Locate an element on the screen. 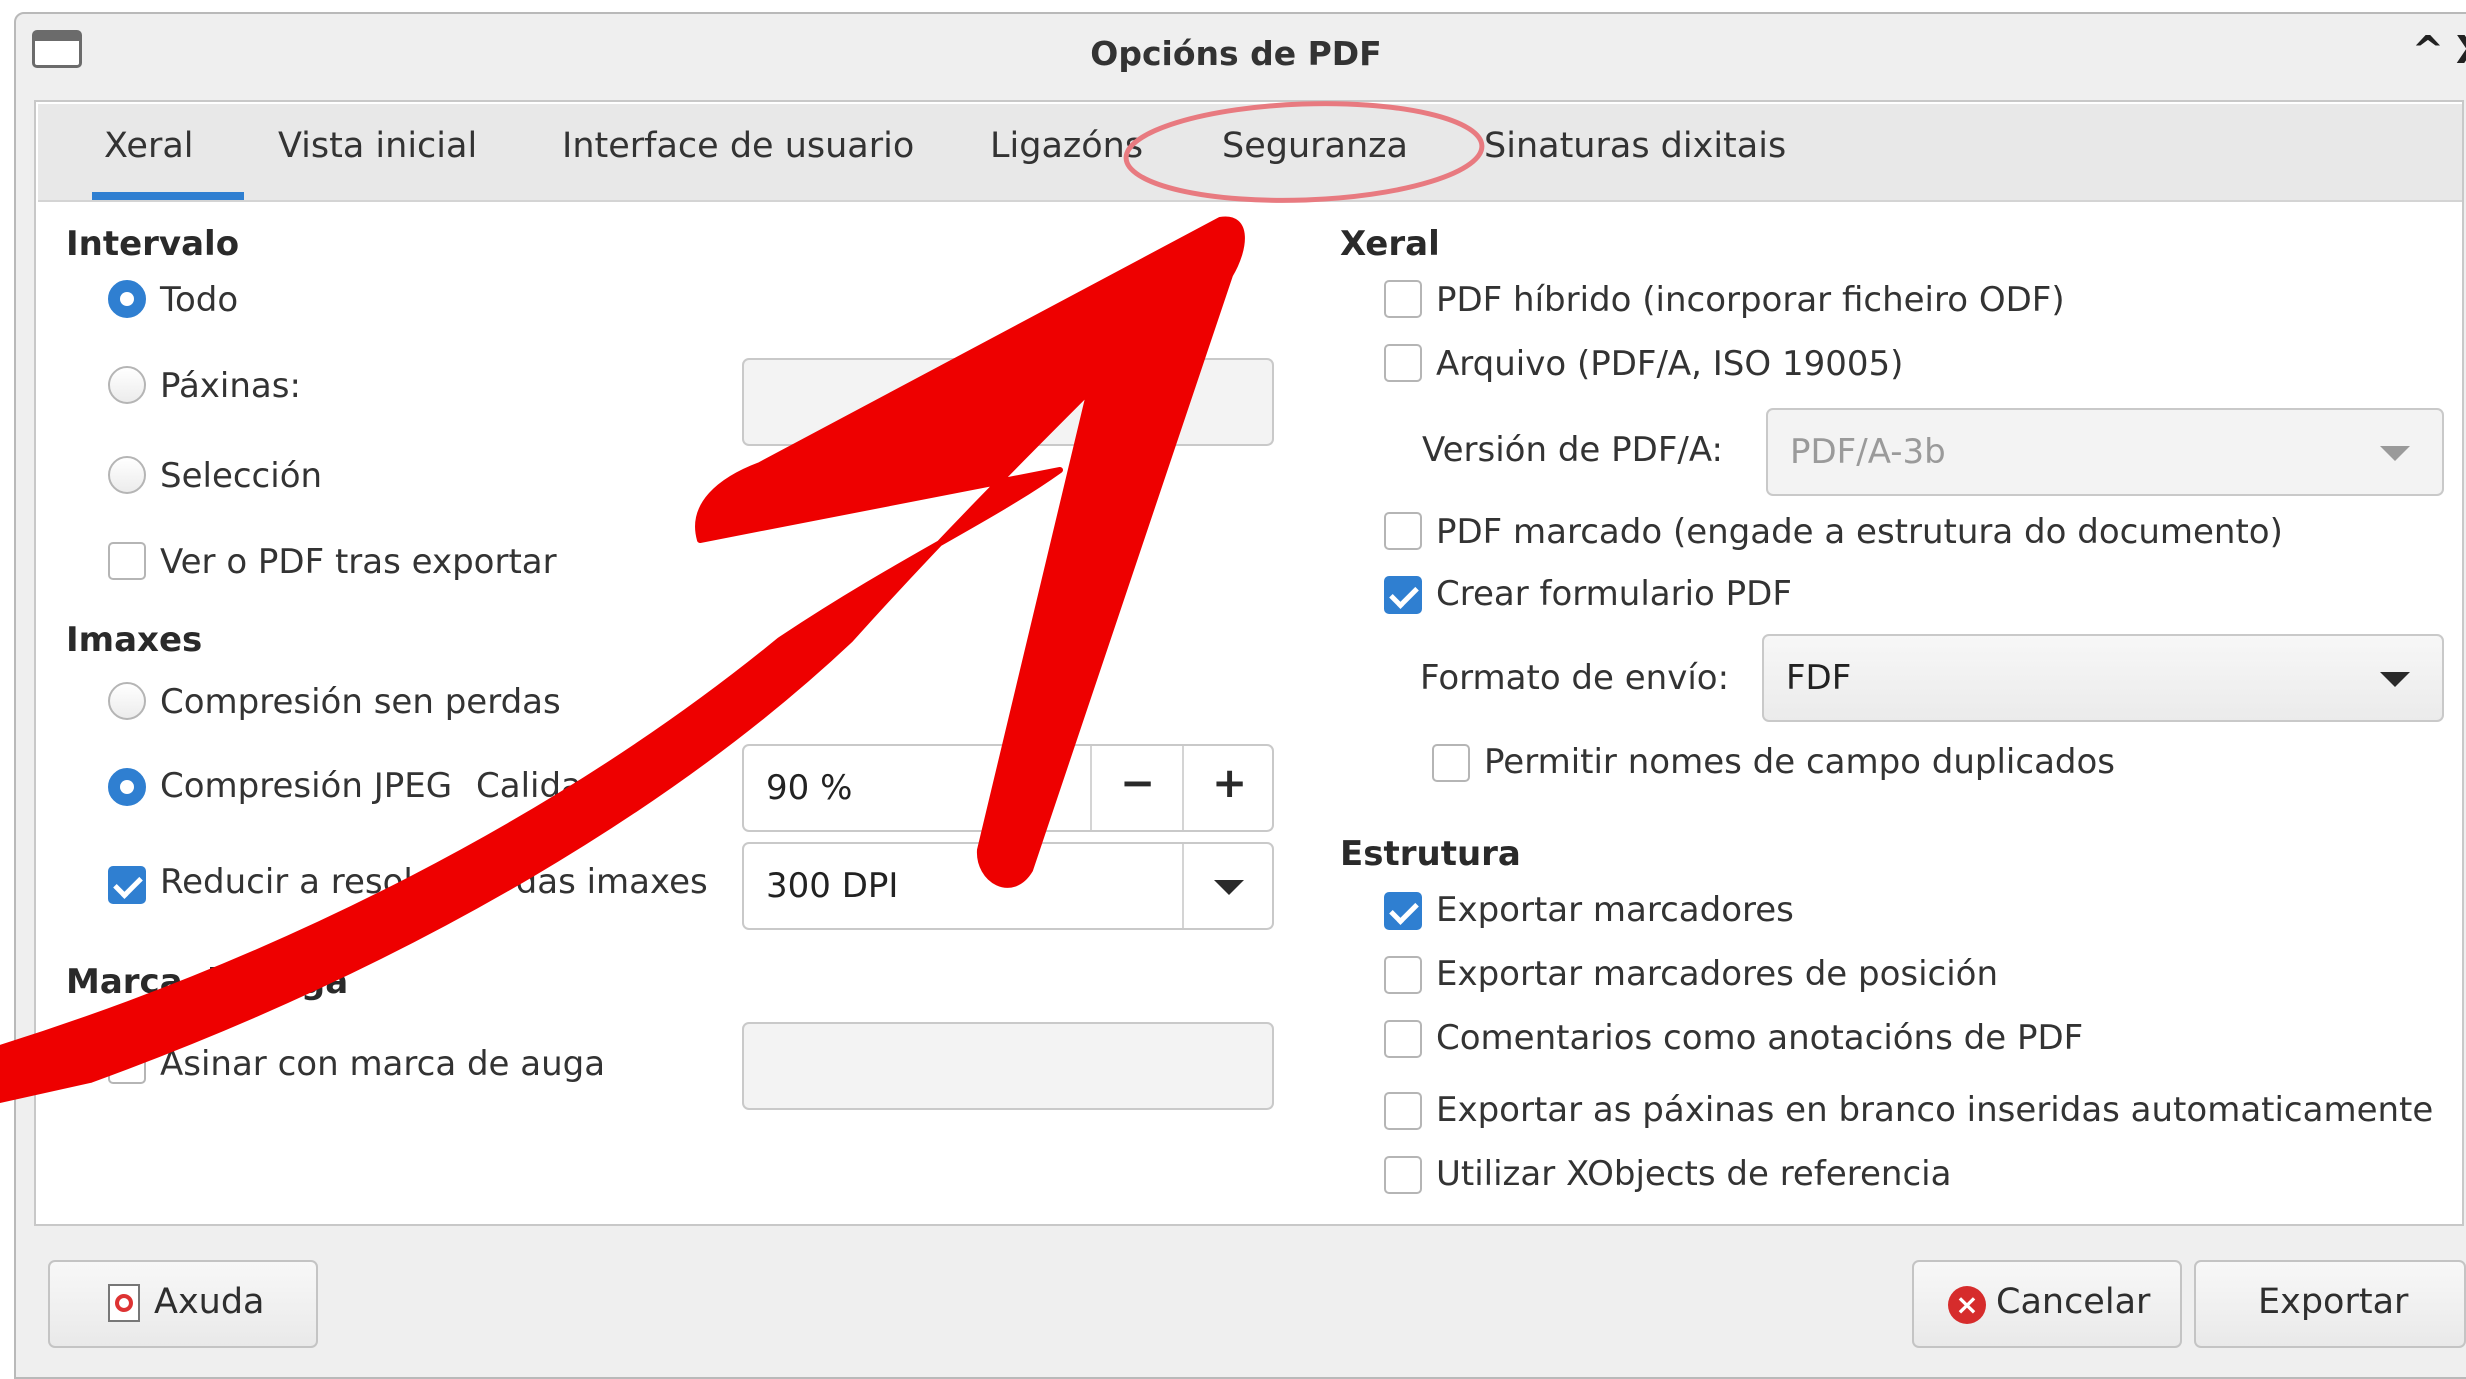 Image resolution: width=2466 pixels, height=1379 pixels. lossless-label: Compresión sen perdas is located at coordinates (360, 702).